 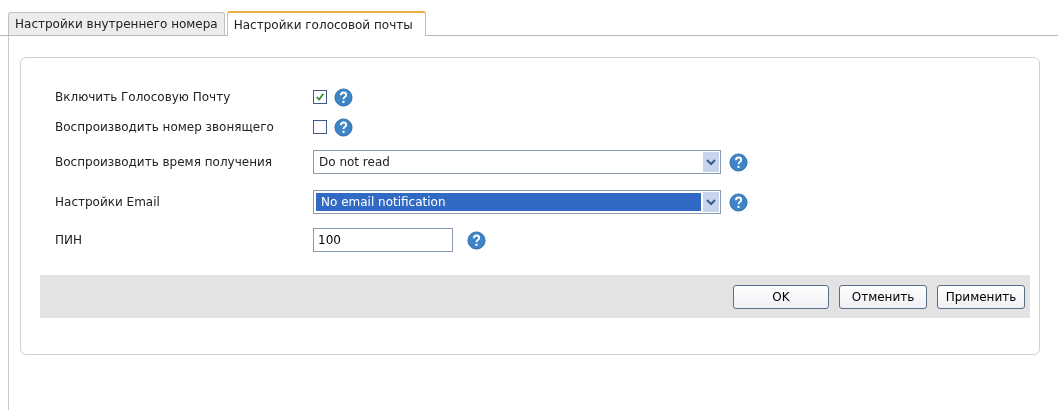 I want to click on dialog-button: Применить, so click(x=981, y=296).